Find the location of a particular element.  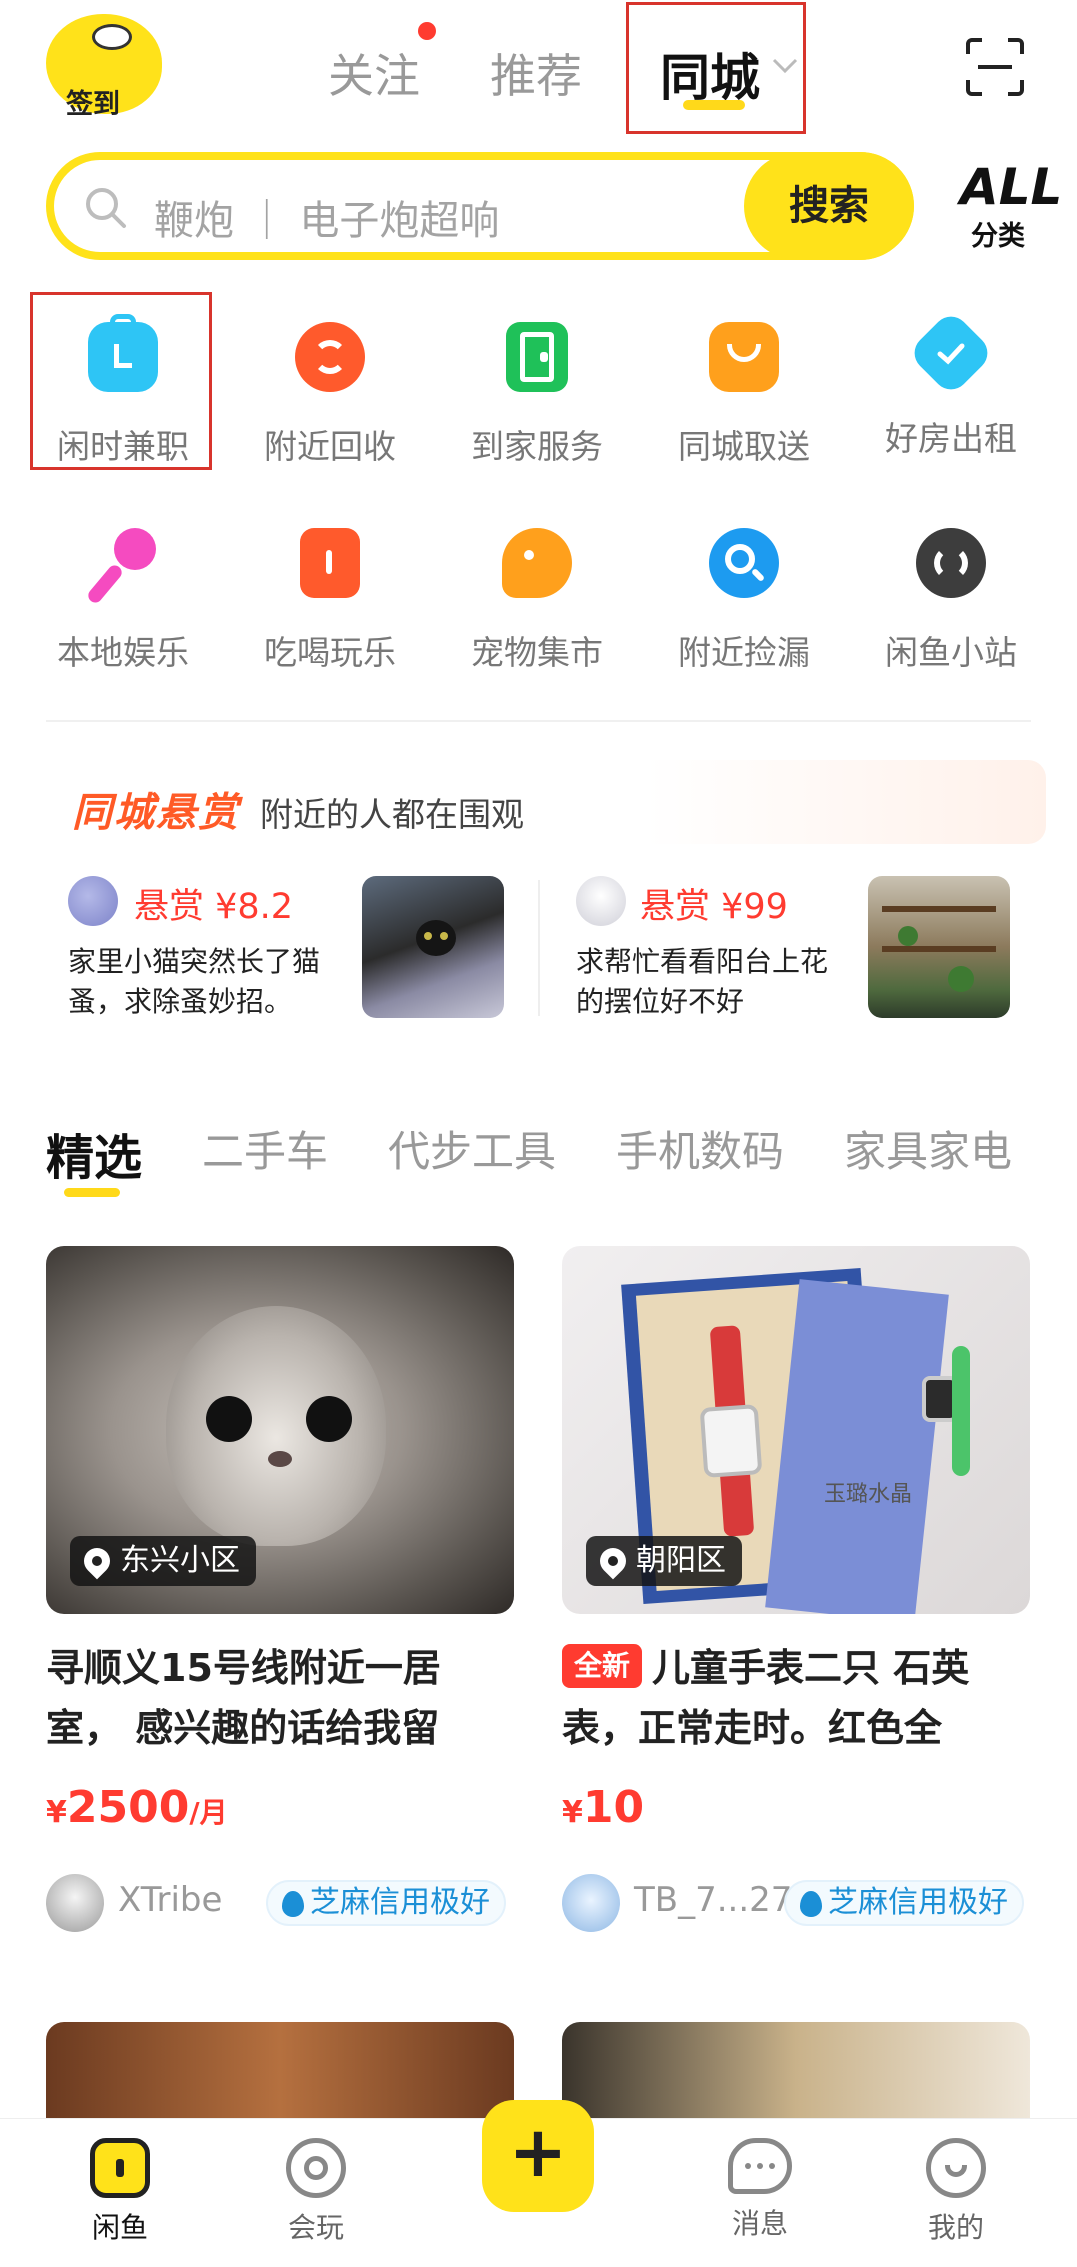

new-tag: 全新 is located at coordinates (602, 1666).